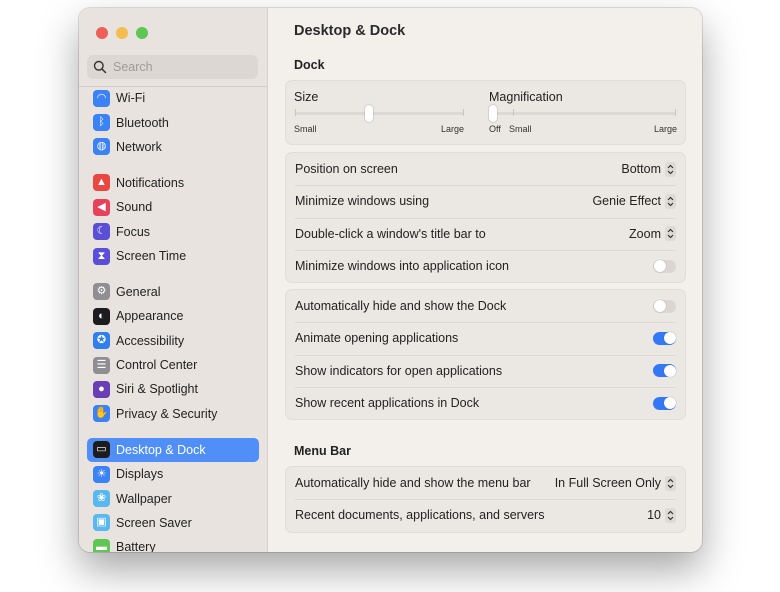 Image resolution: width=780 pixels, height=592 pixels. I want to click on speaker-icon: ◀, so click(101, 207).